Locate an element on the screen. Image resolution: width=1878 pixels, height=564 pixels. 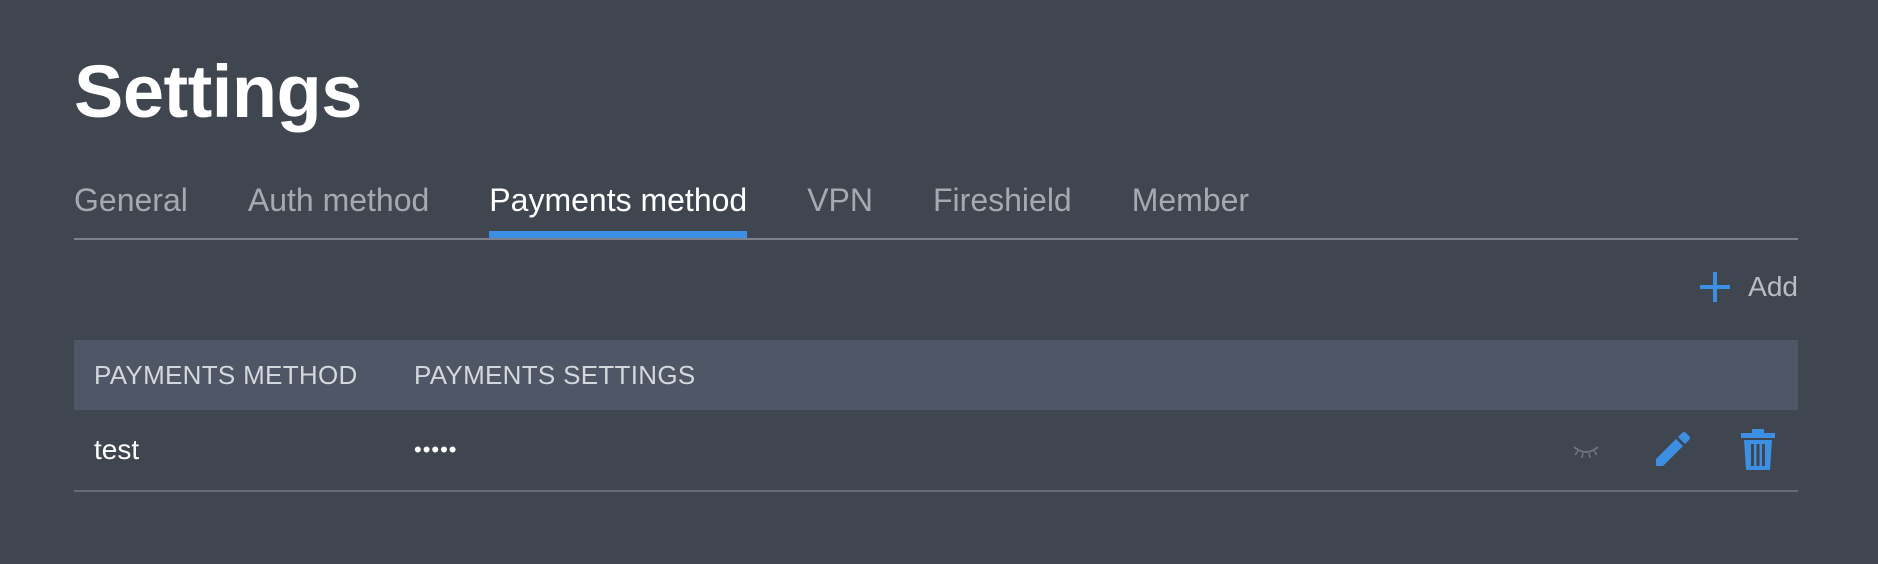
plus-icon is located at coordinates (1715, 287).